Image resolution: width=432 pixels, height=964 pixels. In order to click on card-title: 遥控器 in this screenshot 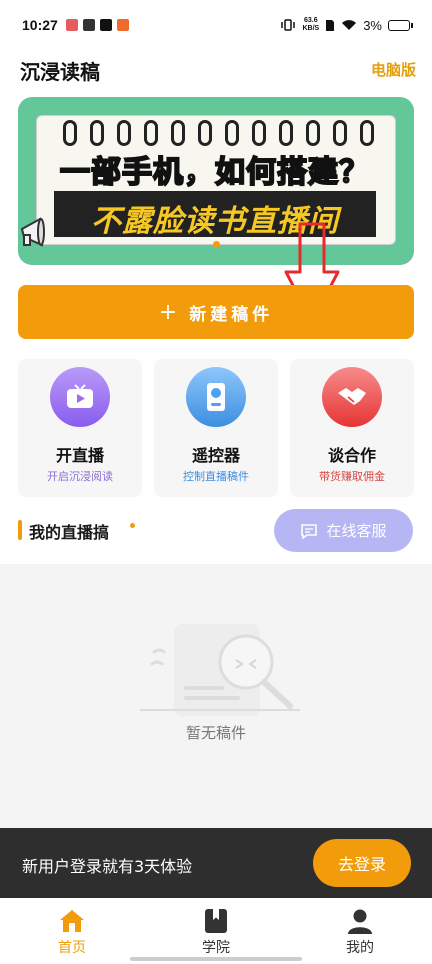, I will do `click(215, 455)`.